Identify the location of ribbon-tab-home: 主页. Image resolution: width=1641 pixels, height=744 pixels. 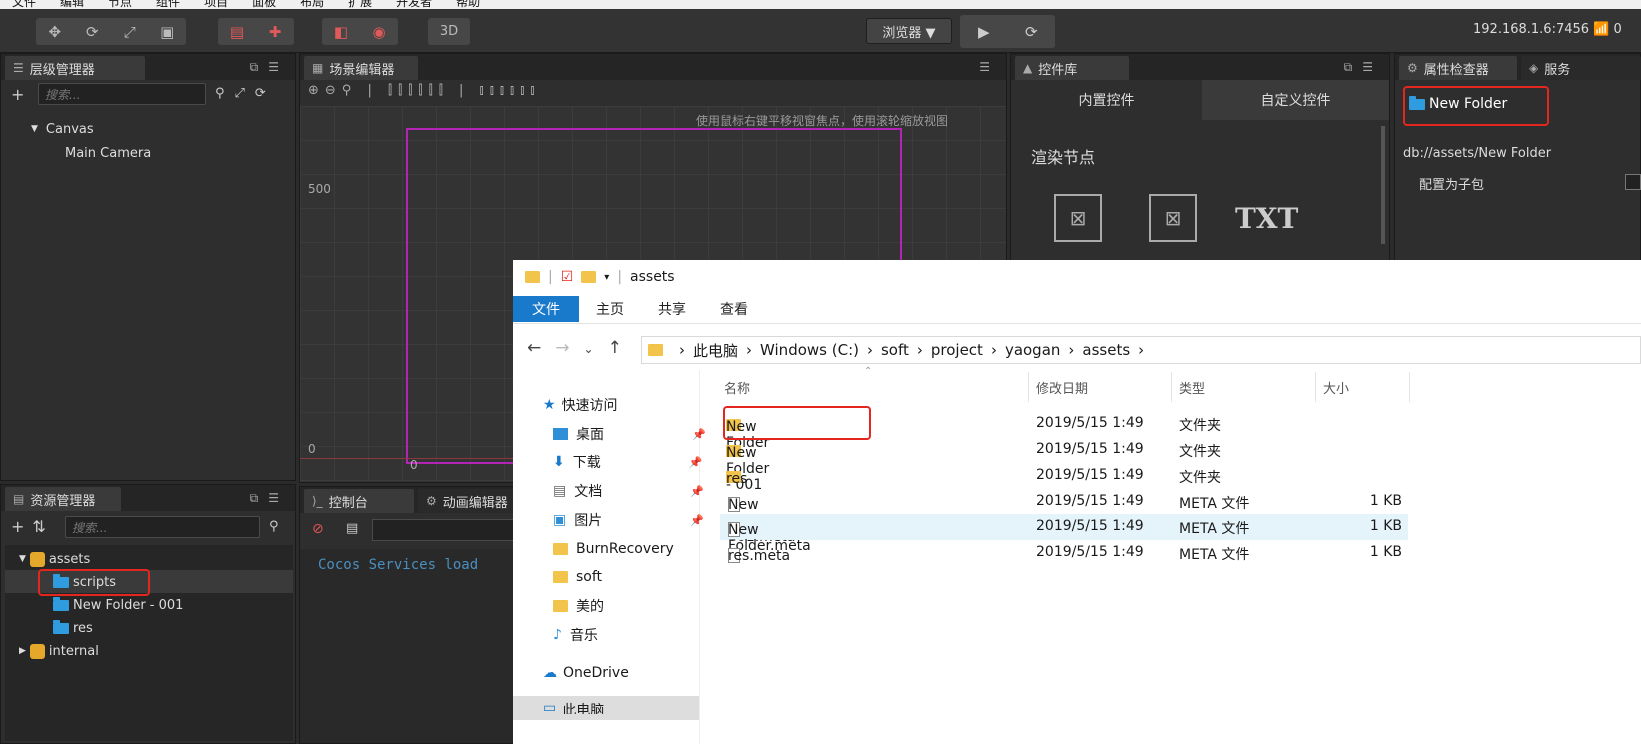
(610, 309).